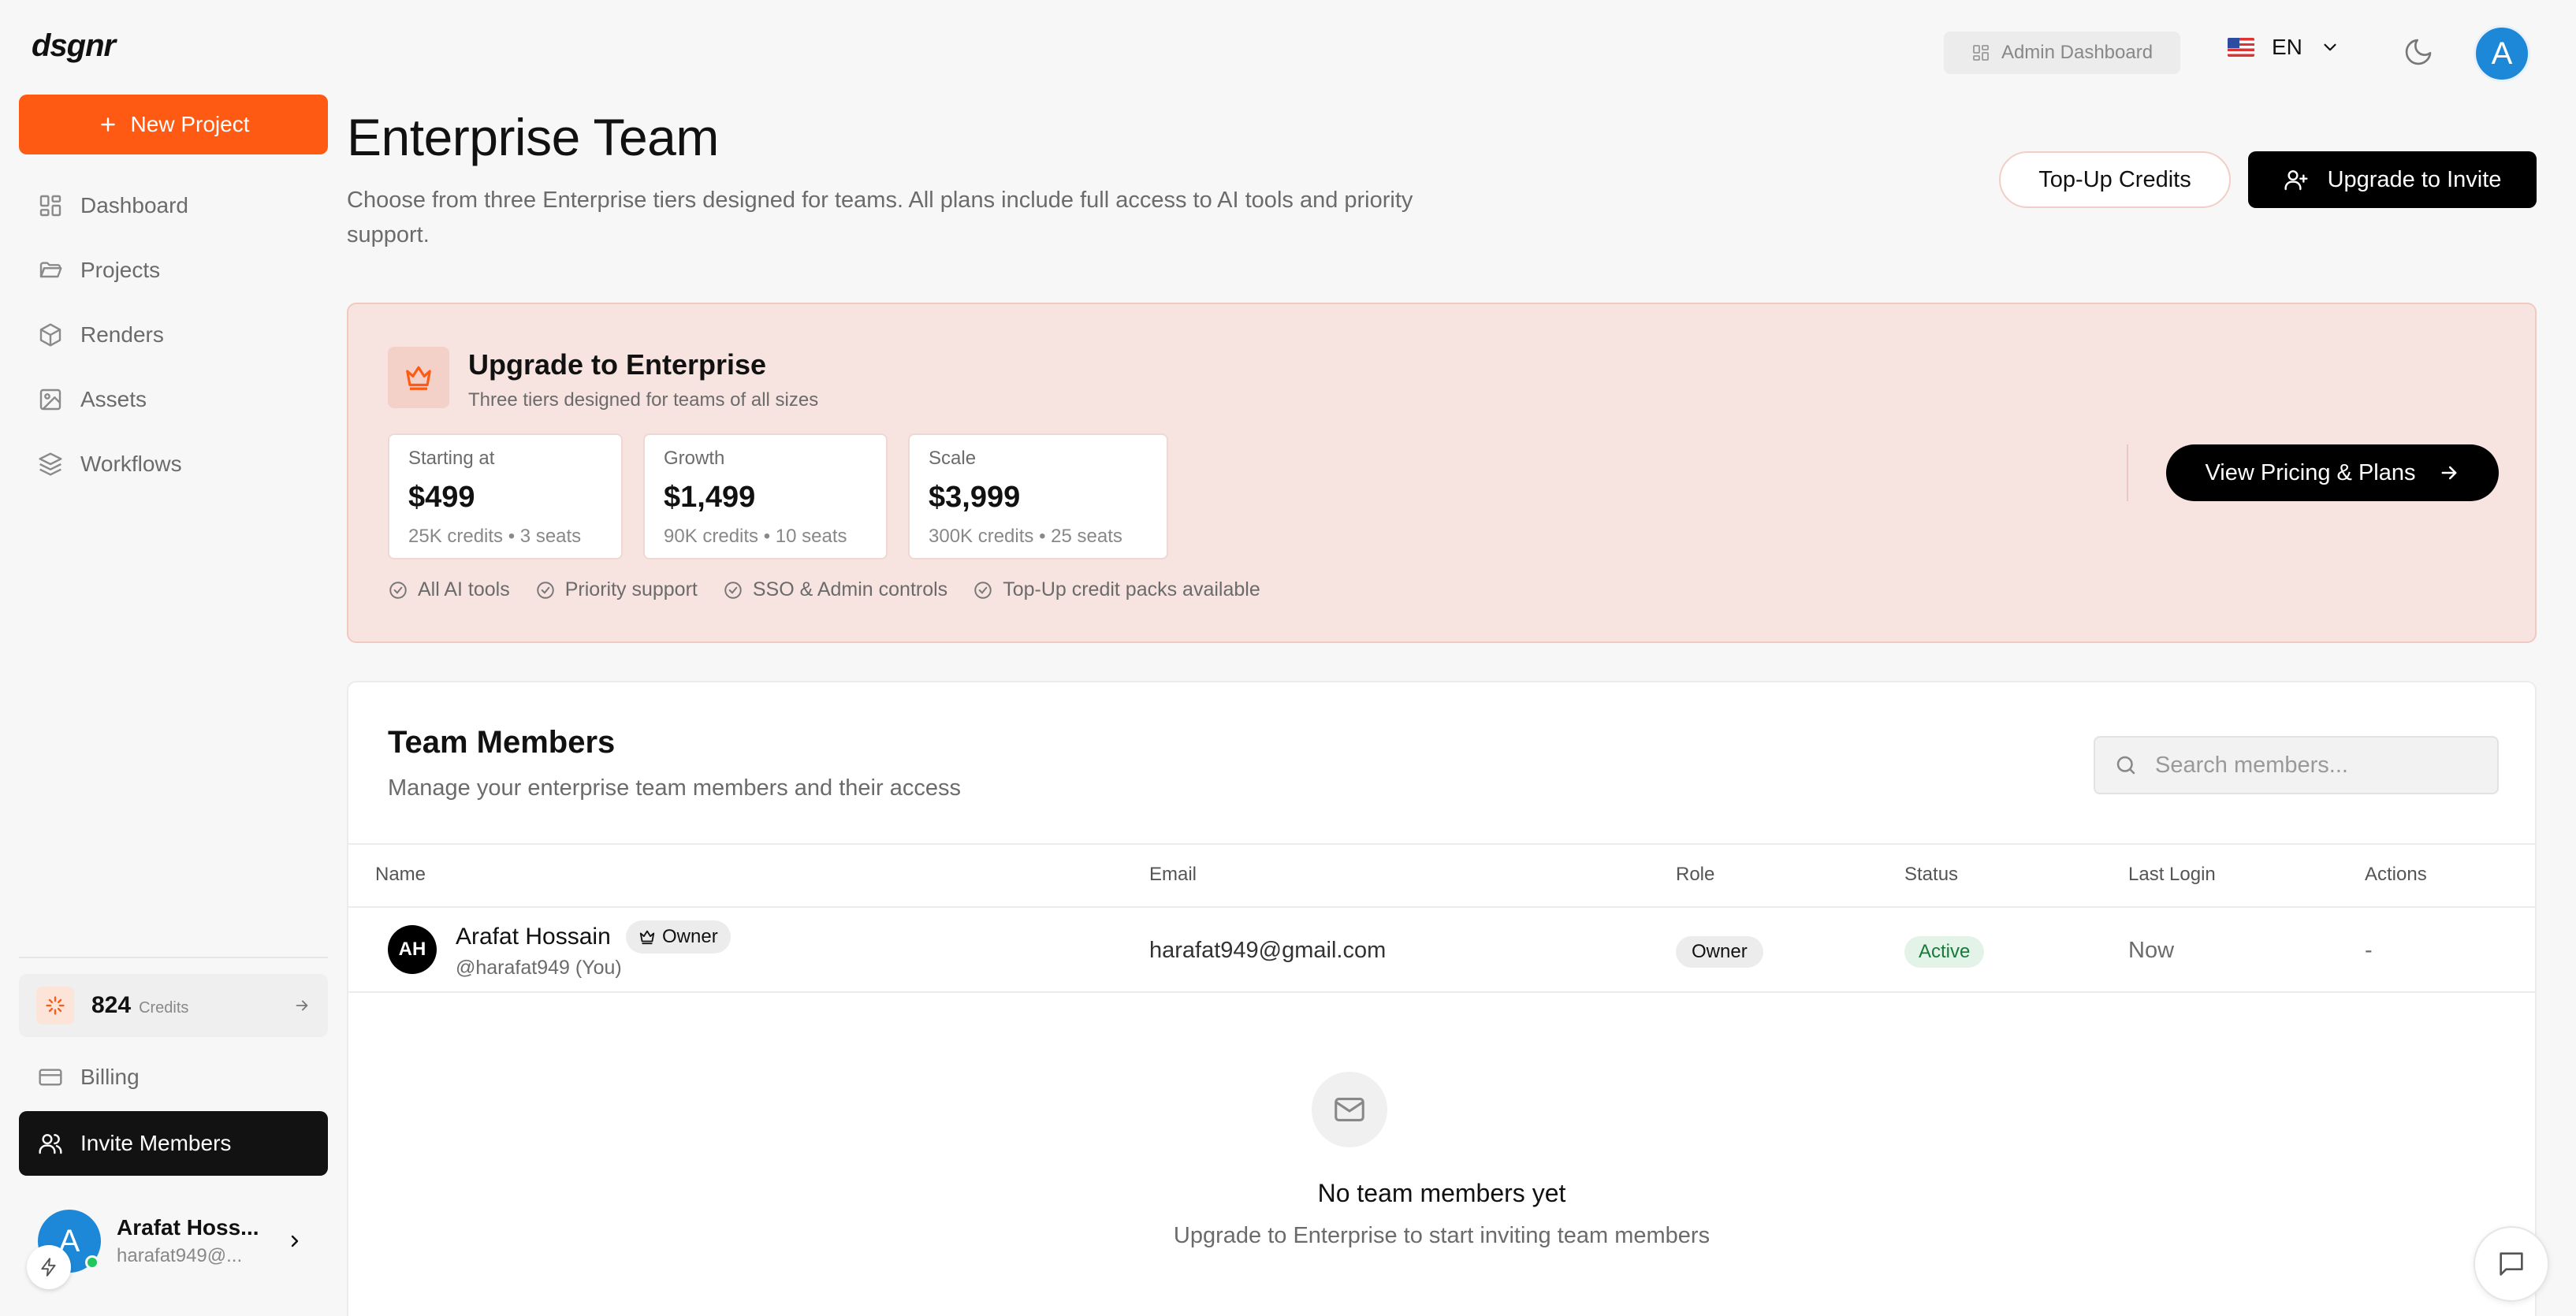 The height and width of the screenshot is (1316, 2576). What do you see at coordinates (694, 458) in the screenshot?
I see `tier-label: Growth` at bounding box center [694, 458].